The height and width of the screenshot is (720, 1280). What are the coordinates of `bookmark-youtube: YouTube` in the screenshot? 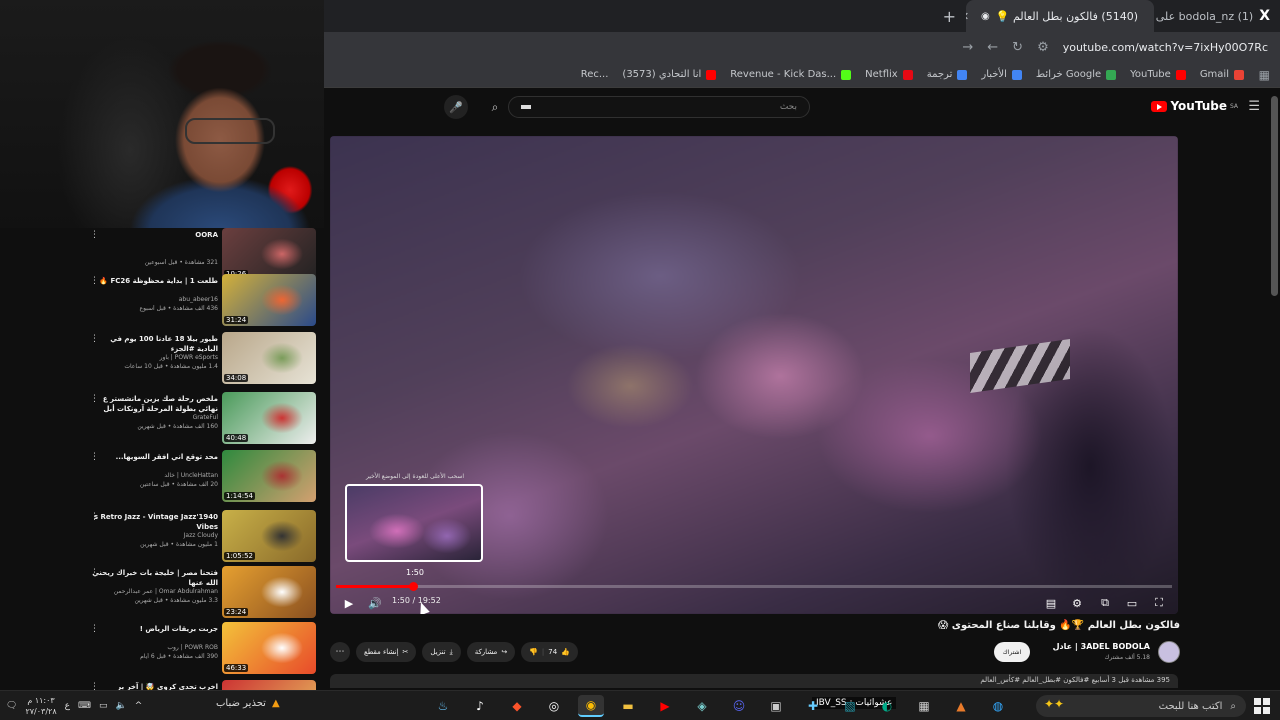 It's located at (1158, 74).